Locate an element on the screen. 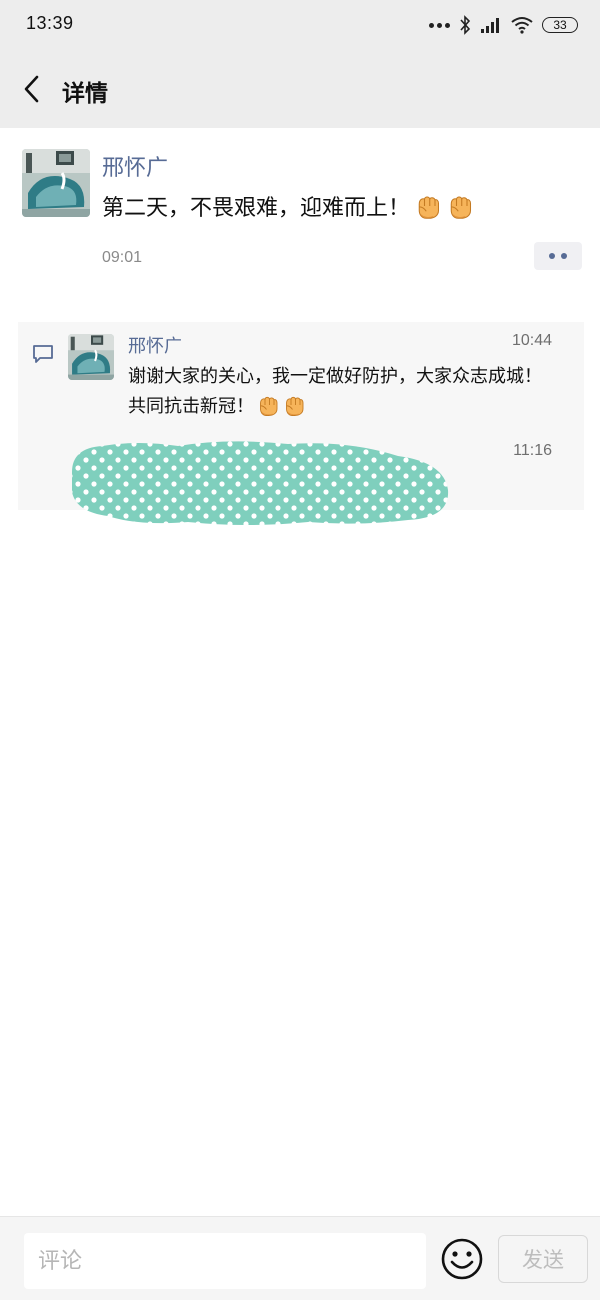  comment-text: 谢谢大家的关心，我一定做好防护，大家众志成城！共同抗击新冠！ is located at coordinates (343, 392).